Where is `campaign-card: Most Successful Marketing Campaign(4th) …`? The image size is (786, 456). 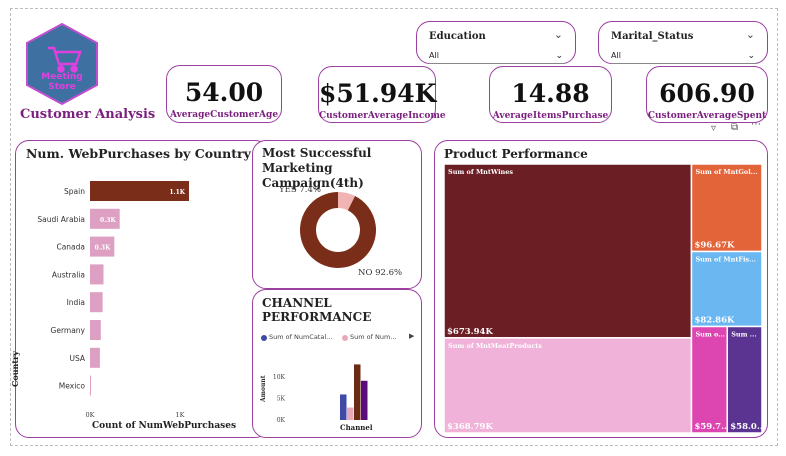 campaign-card: Most Successful Marketing Campaign(4th) … is located at coordinates (337, 214).